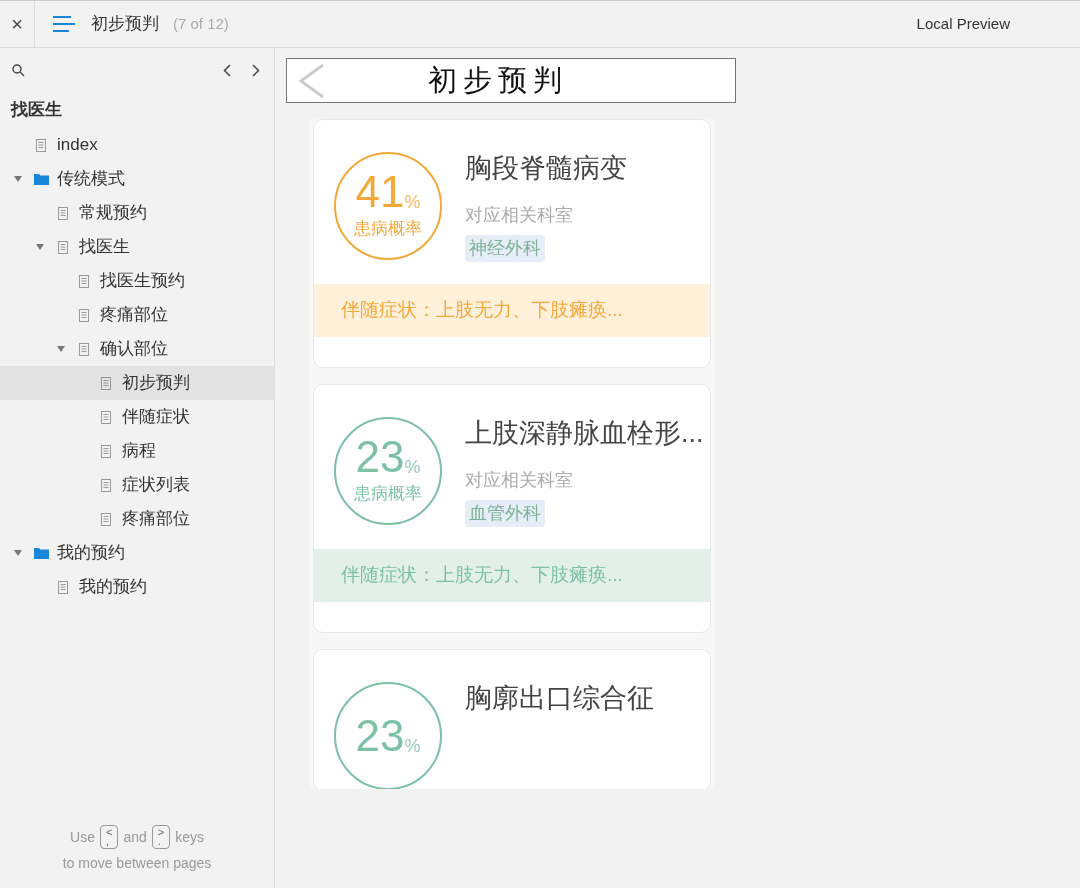  I want to click on hint-text: to move between pages, so click(137, 863).